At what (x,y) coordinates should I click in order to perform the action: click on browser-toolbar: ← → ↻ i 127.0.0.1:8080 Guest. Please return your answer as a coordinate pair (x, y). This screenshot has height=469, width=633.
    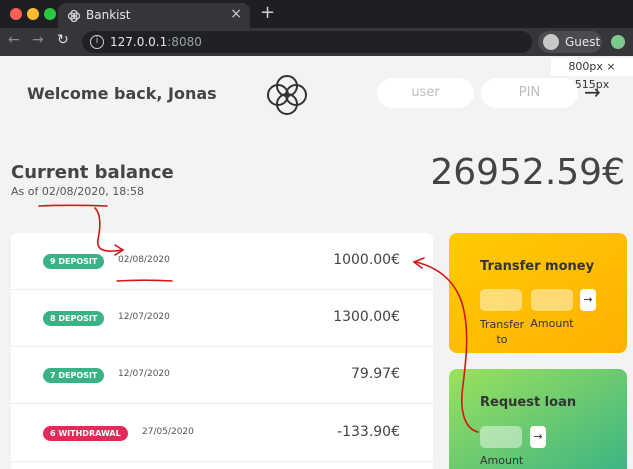
    Looking at the image, I should click on (316, 42).